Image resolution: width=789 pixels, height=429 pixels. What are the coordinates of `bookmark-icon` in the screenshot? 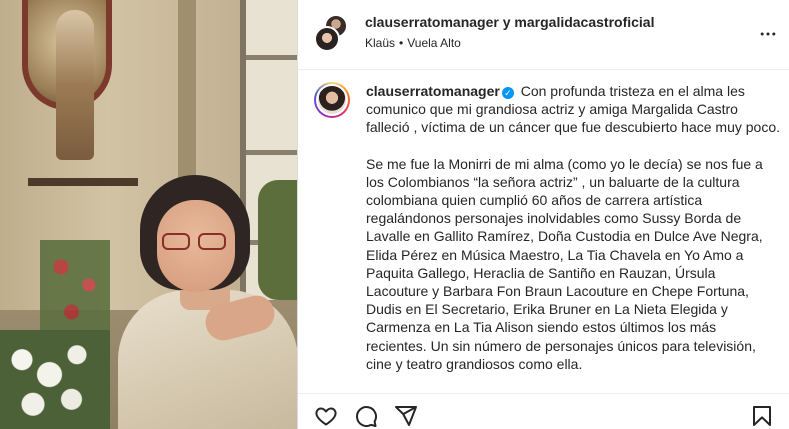 It's located at (762, 416).